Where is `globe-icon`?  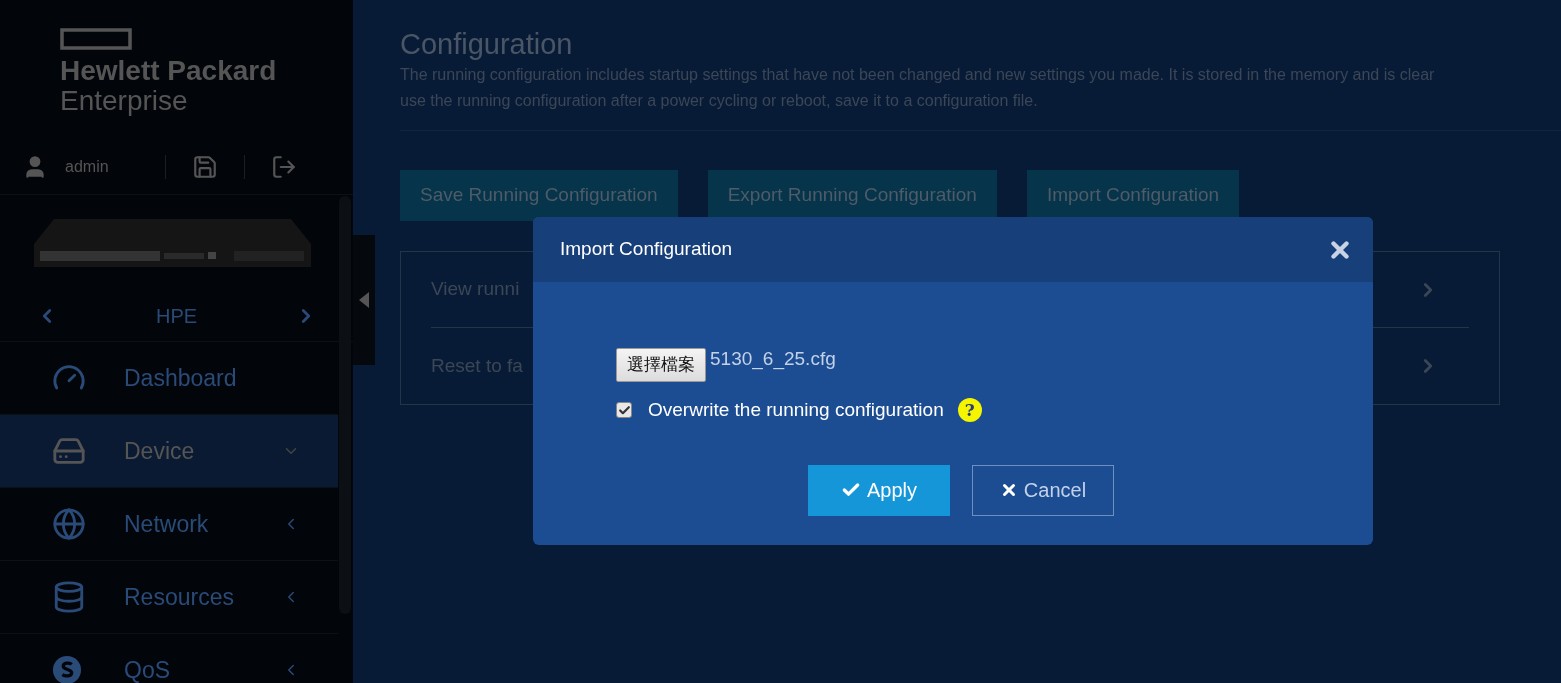
globe-icon is located at coordinates (69, 524).